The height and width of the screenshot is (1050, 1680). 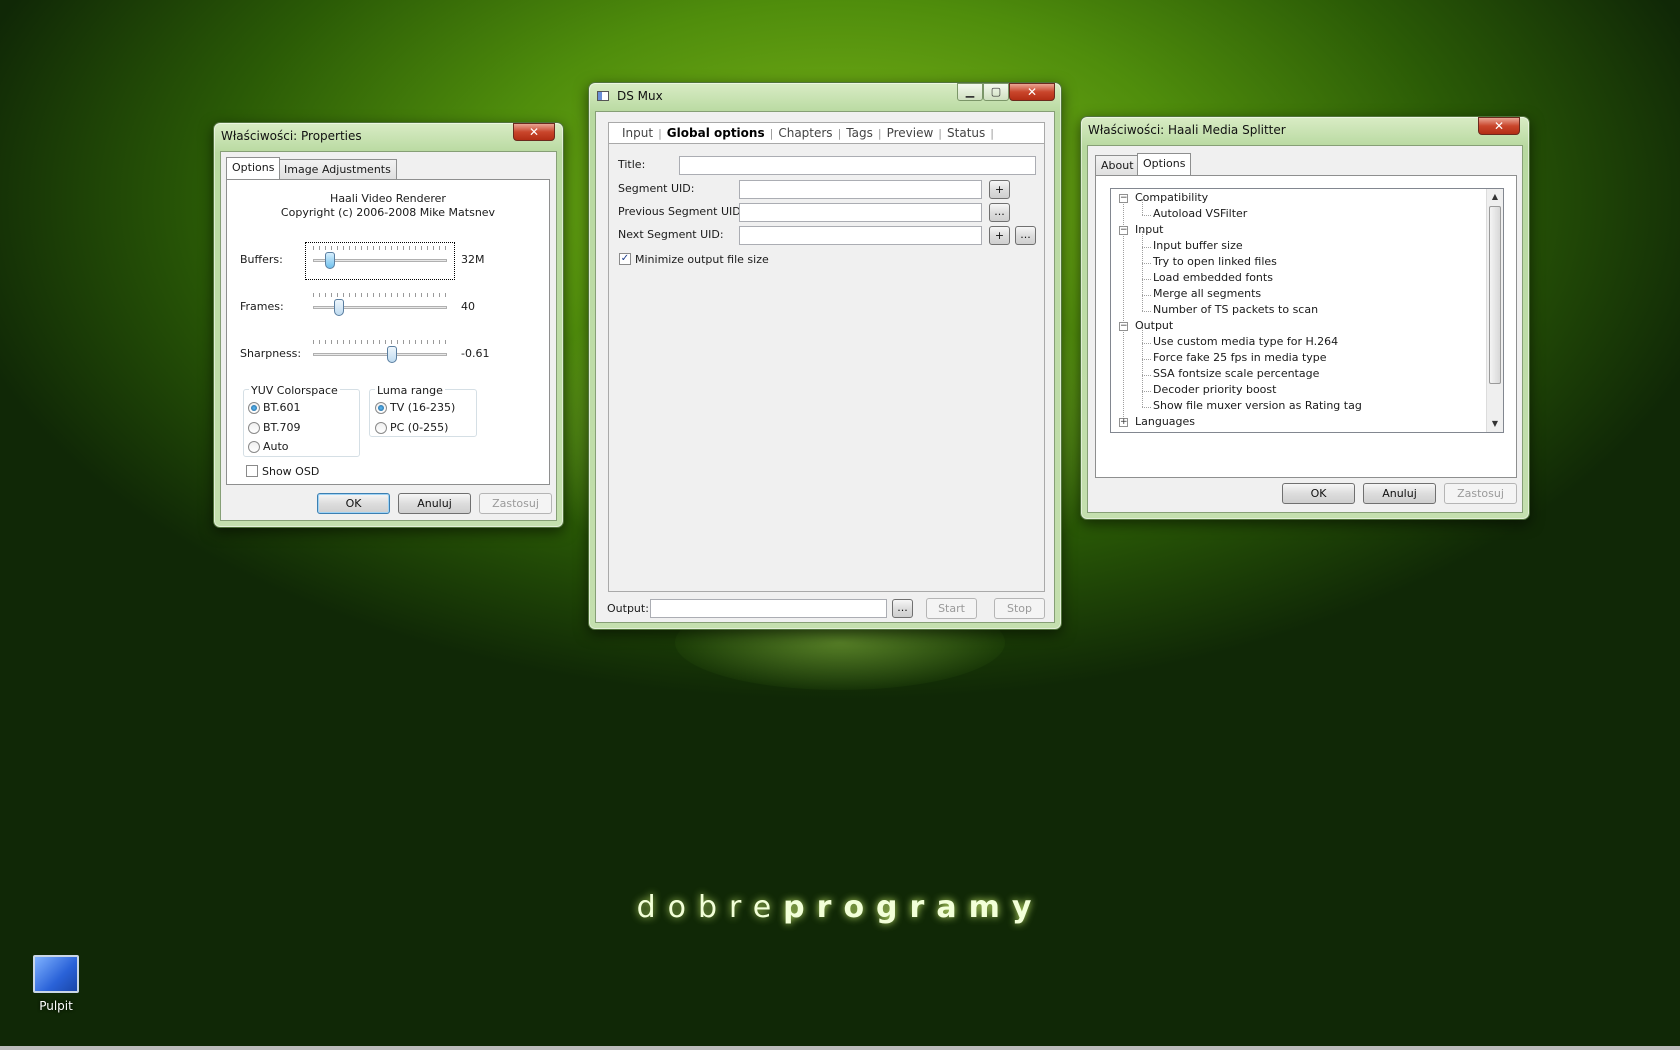 I want to click on radio-bt601-label: BT.601, so click(x=282, y=407).